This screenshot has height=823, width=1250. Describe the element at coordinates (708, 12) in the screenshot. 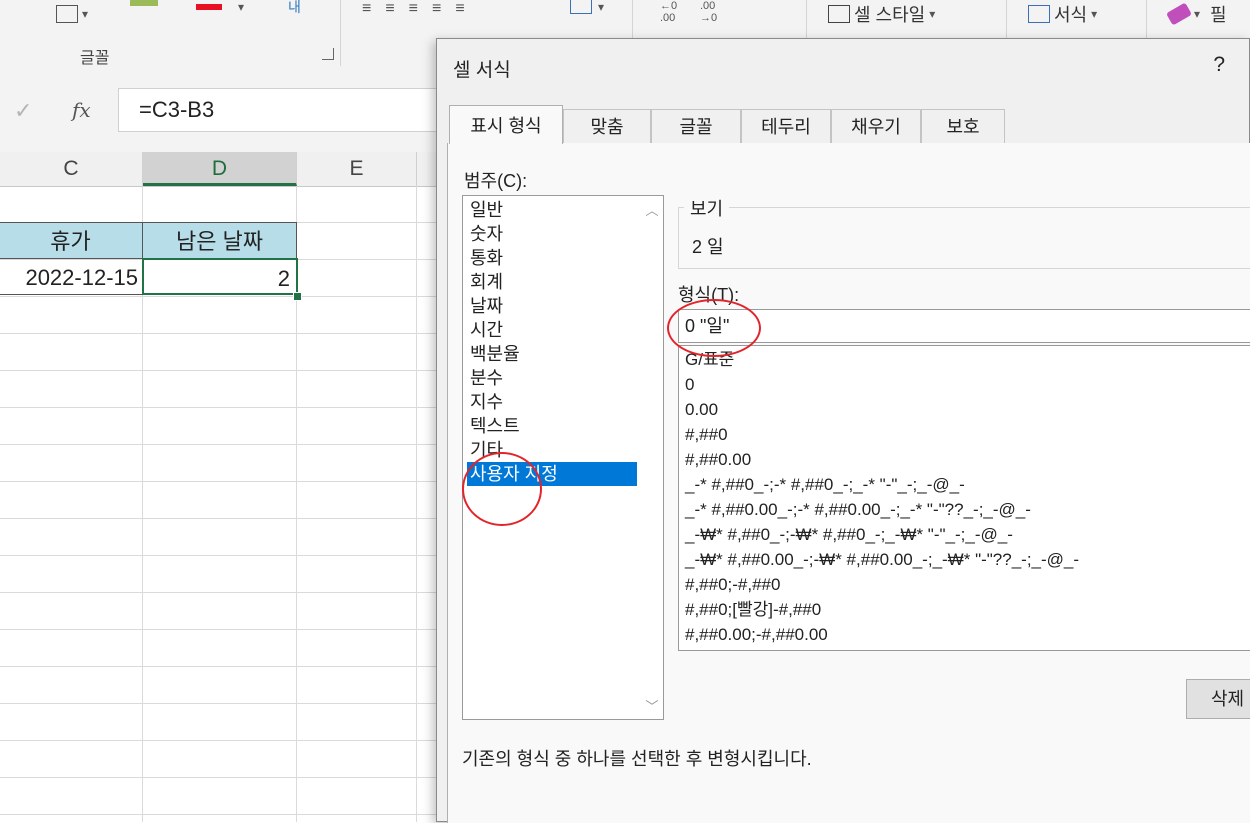

I see `decrease-decimal-icon: .00 →0` at that location.